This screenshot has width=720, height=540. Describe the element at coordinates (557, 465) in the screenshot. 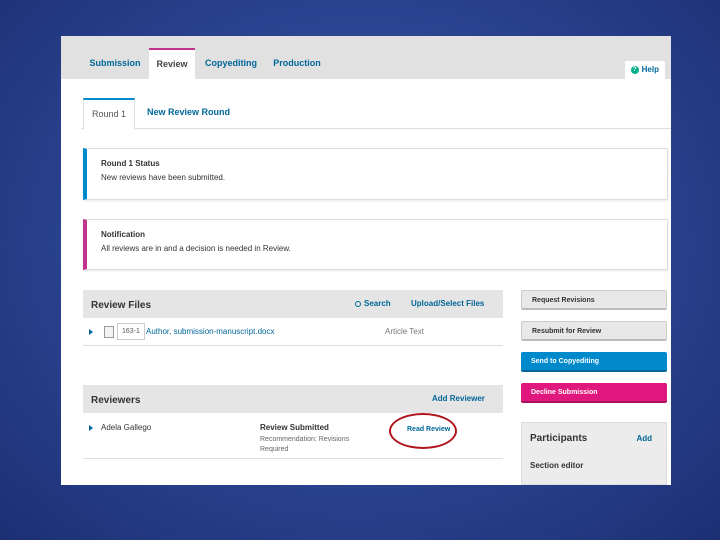

I see `section-editor-label: Section editor` at that location.